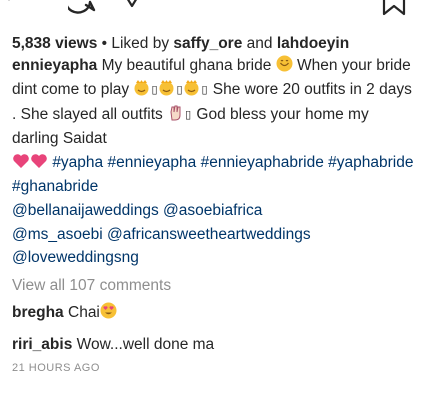  Describe the element at coordinates (259, 43) in the screenshot. I see `liked-by-and: and` at that location.